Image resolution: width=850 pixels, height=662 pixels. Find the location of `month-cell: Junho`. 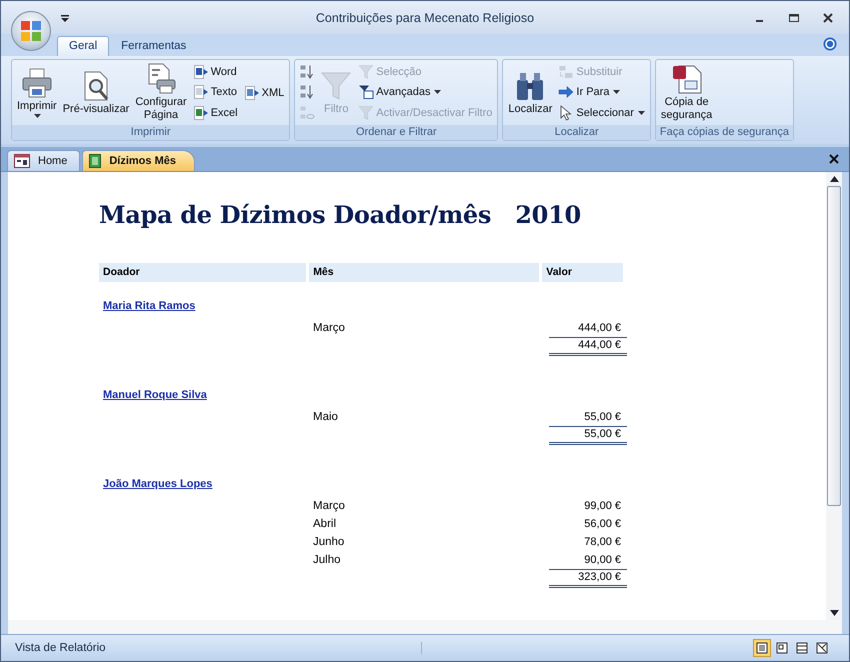

month-cell: Junho is located at coordinates (328, 542).